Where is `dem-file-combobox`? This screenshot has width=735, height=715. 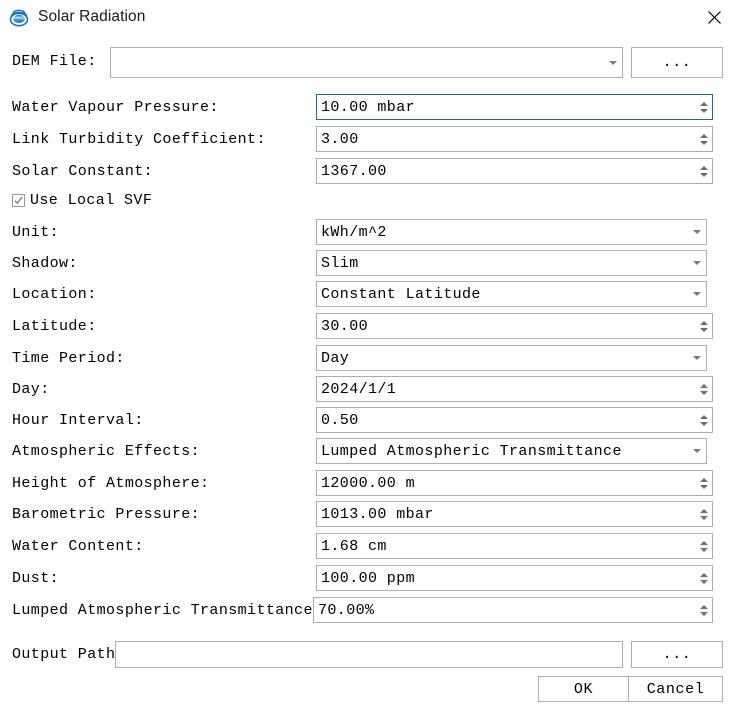
dem-file-combobox is located at coordinates (366, 62).